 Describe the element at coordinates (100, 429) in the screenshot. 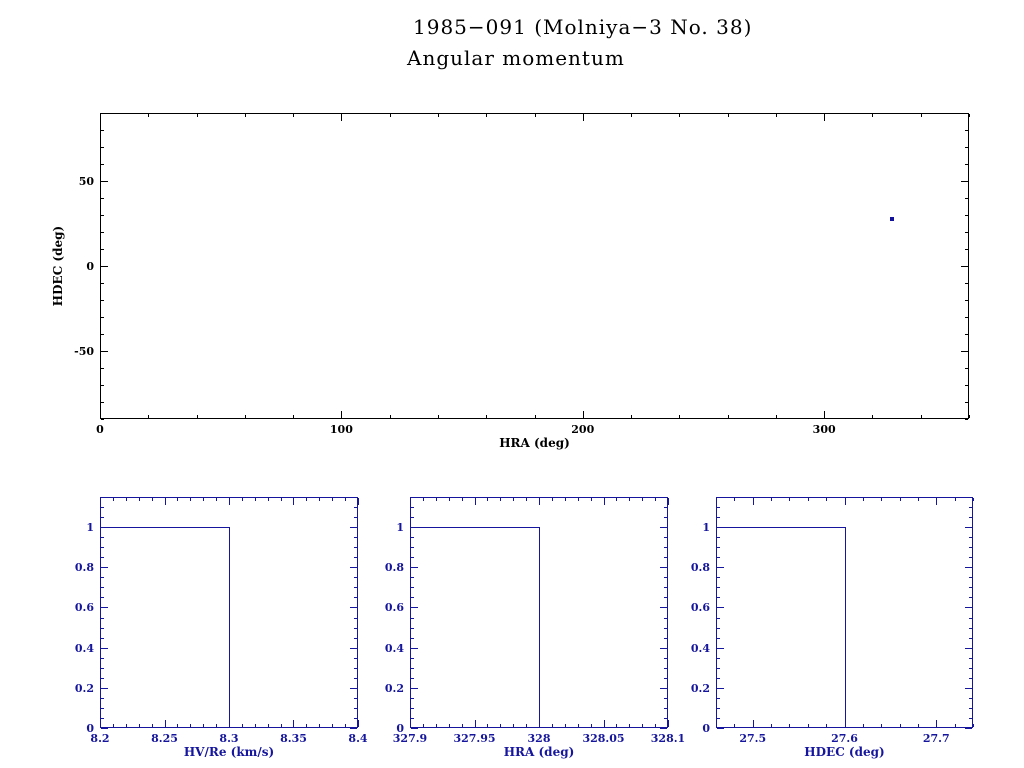

I see `x-tick-label: 0` at that location.